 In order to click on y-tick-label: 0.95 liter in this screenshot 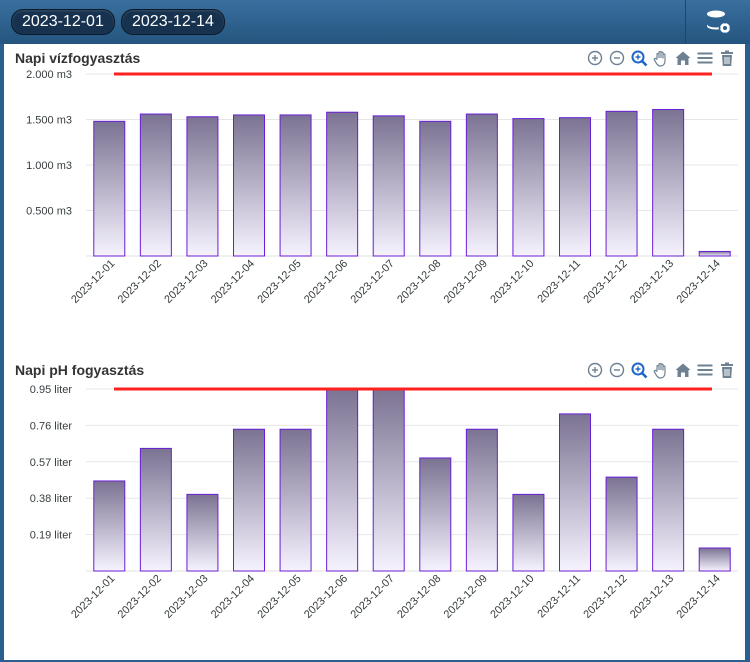, I will do `click(51, 390)`.